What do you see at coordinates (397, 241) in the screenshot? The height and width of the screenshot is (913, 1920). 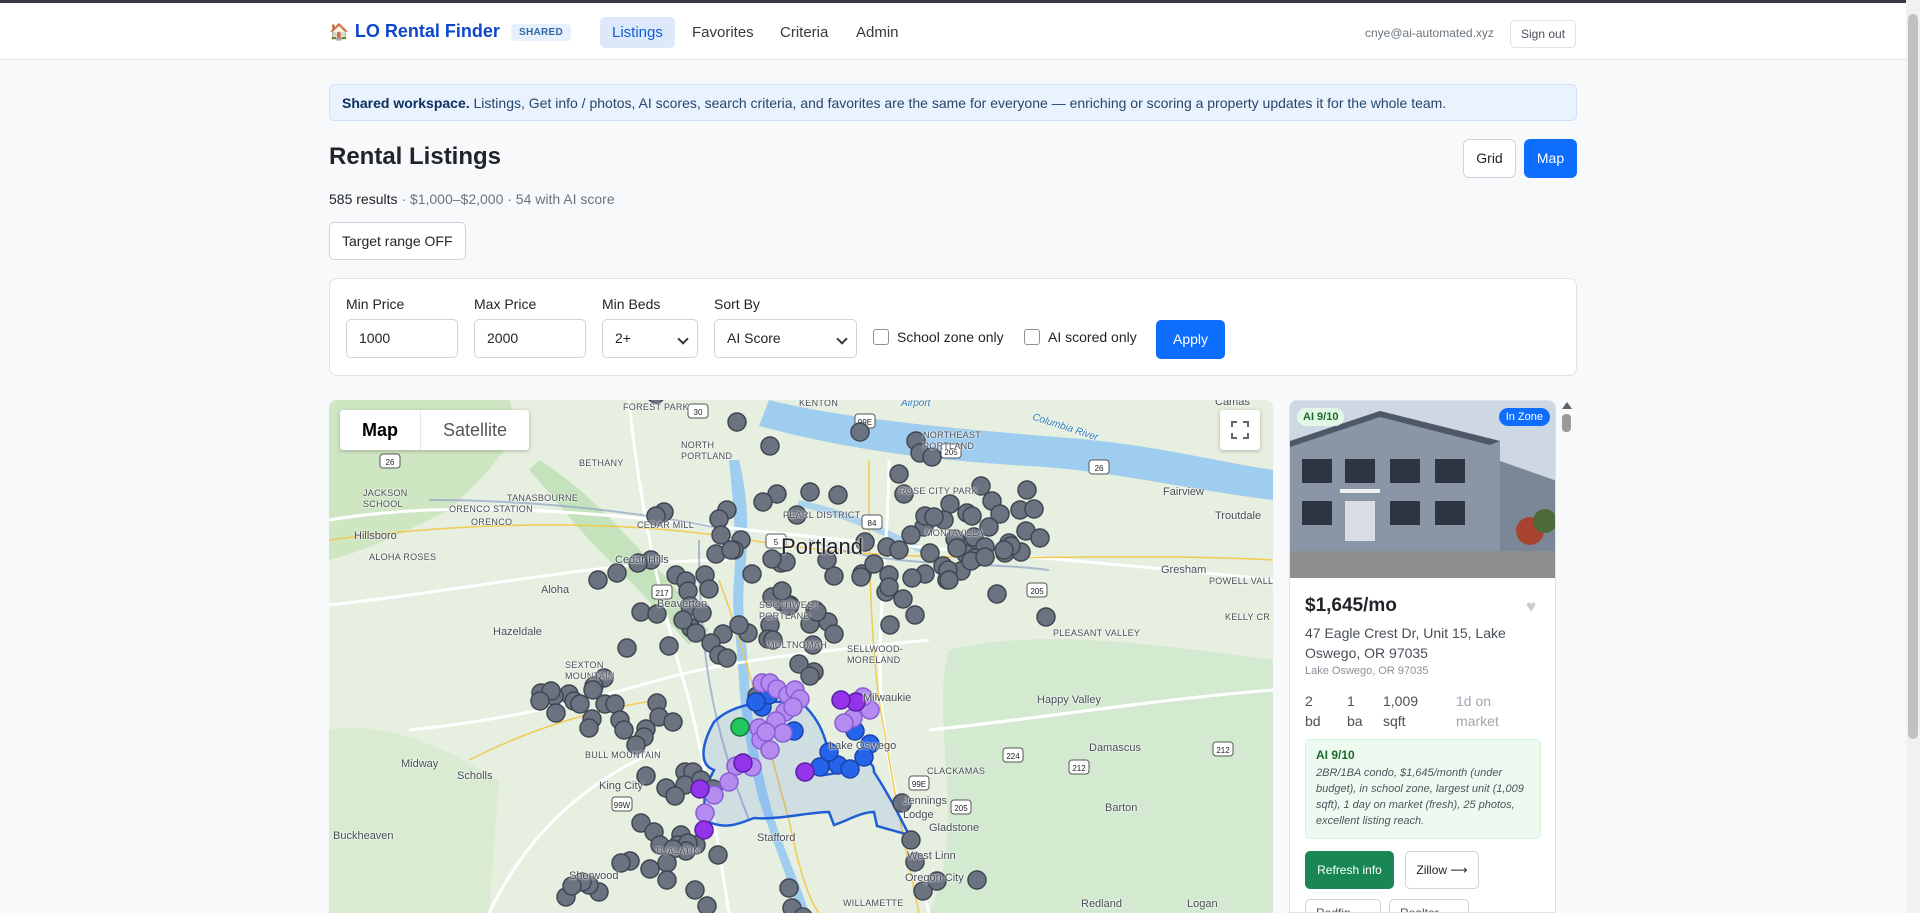 I see `target-range-toggle: Target range OFF` at bounding box center [397, 241].